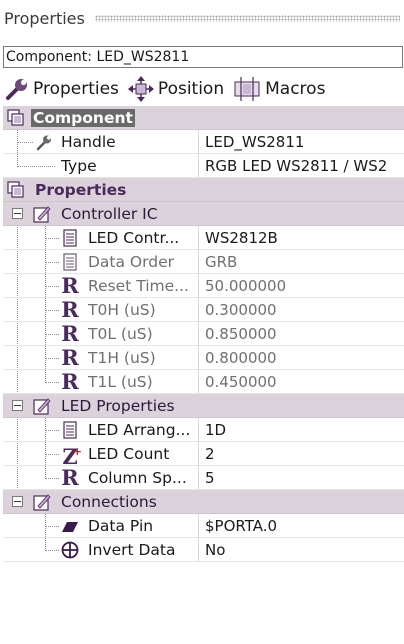 This screenshot has width=404, height=644. I want to click on wrench-small-icon, so click(43, 142).